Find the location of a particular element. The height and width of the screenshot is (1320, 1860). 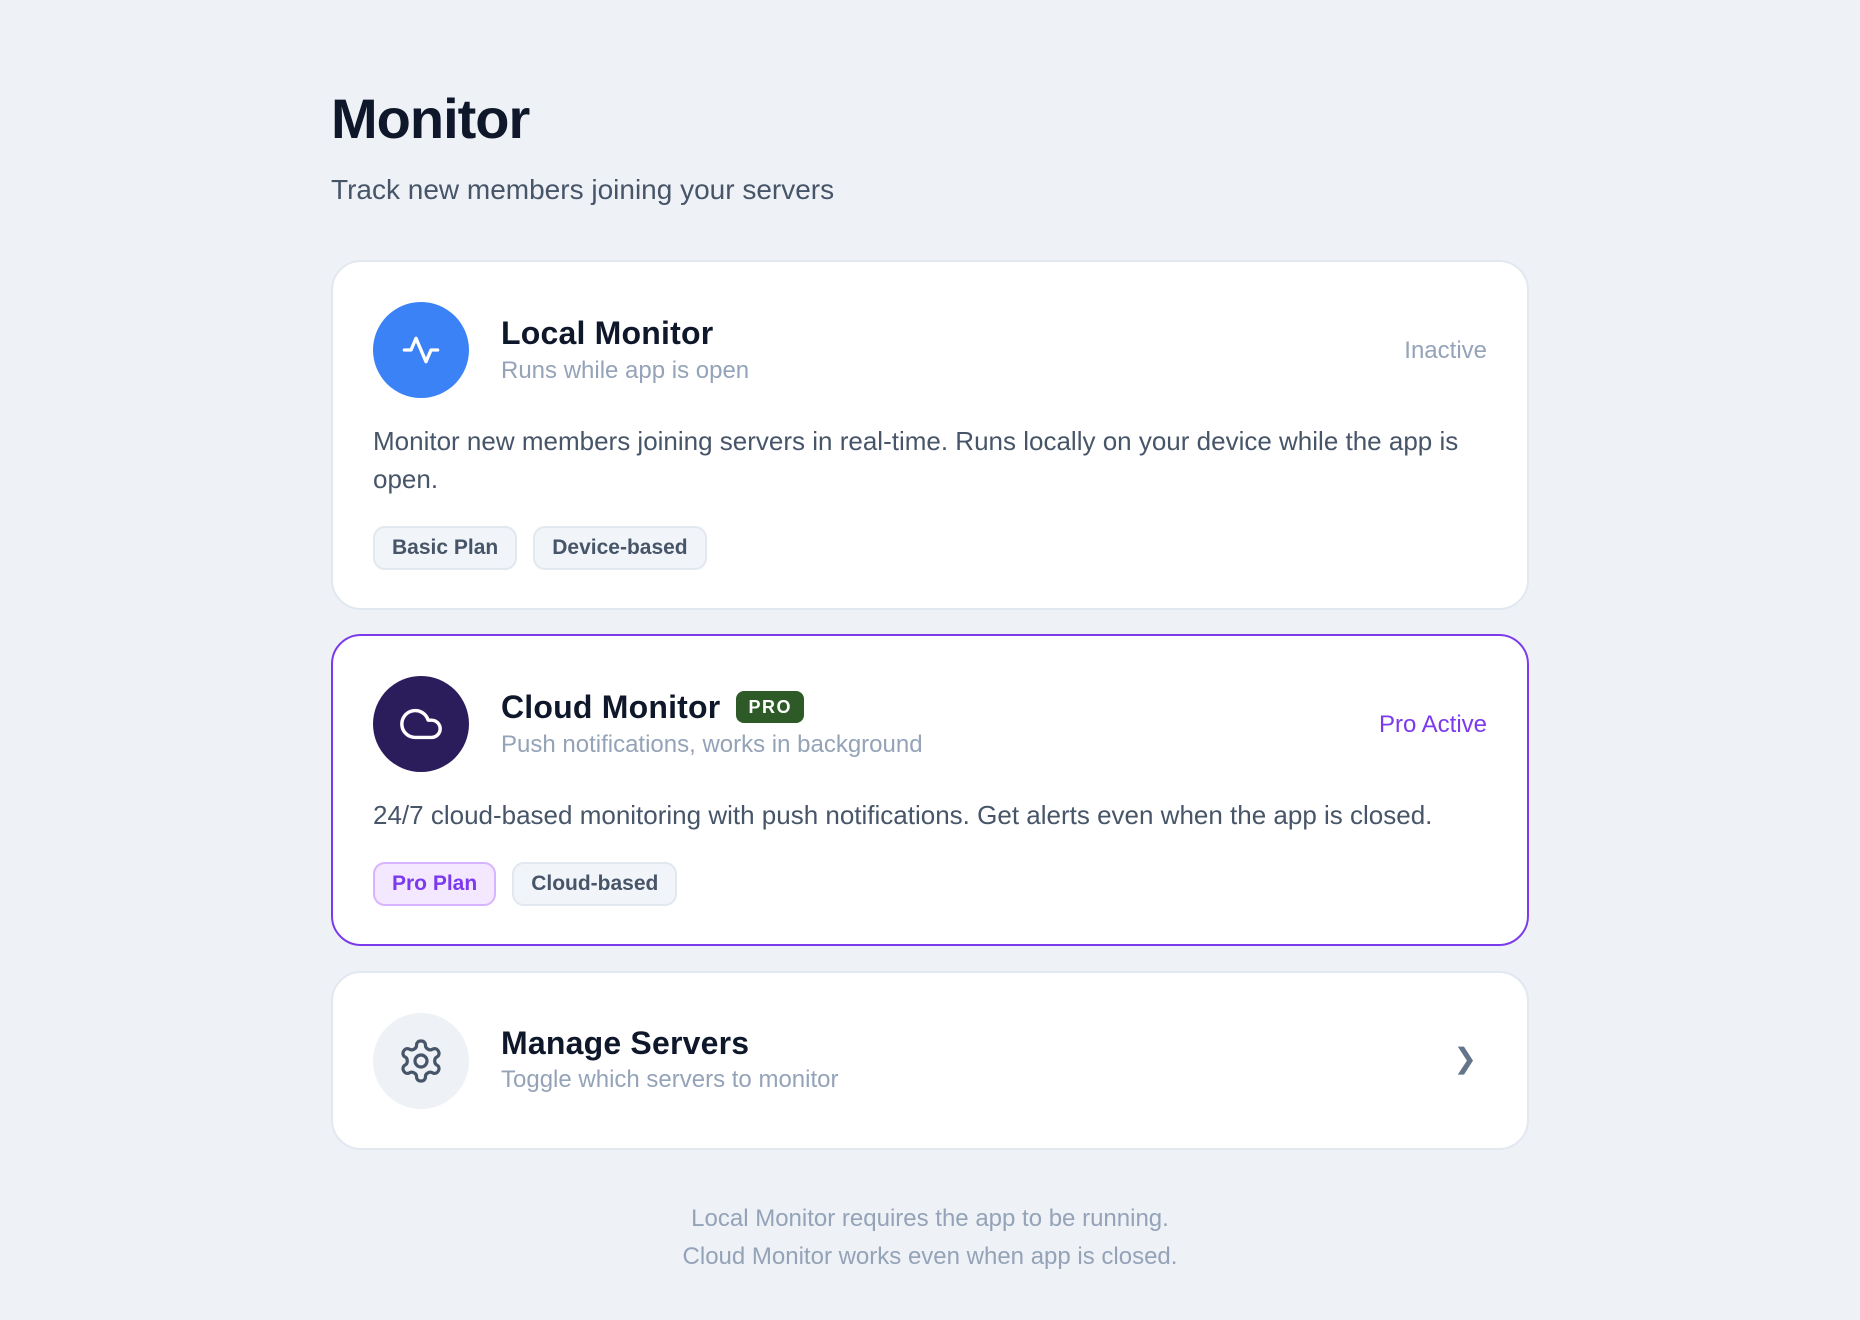

local-monitor-subtitle: Runs while app is open is located at coordinates (625, 370).